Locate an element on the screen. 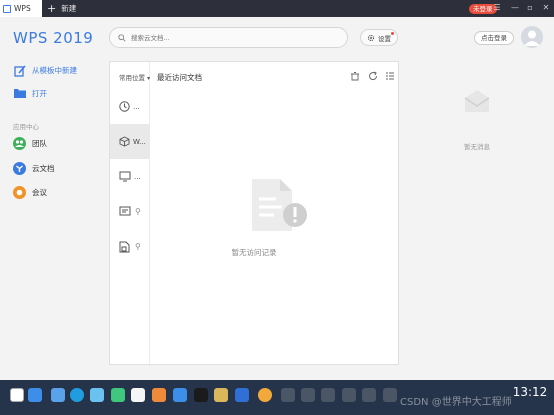 The height and width of the screenshot is (415, 554). app-brand: WPS 2019 is located at coordinates (53, 38).